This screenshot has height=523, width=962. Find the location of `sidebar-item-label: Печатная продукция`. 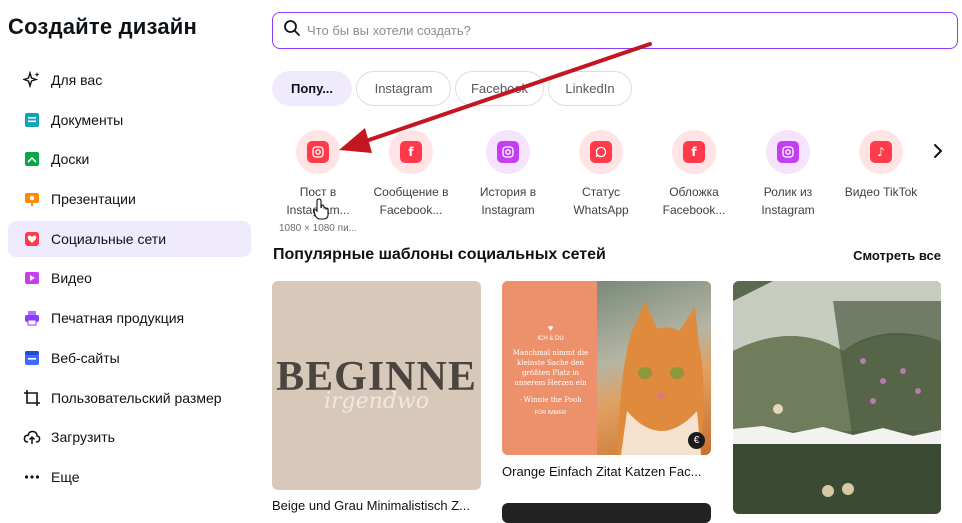

sidebar-item-label: Печатная продукция is located at coordinates (118, 318).